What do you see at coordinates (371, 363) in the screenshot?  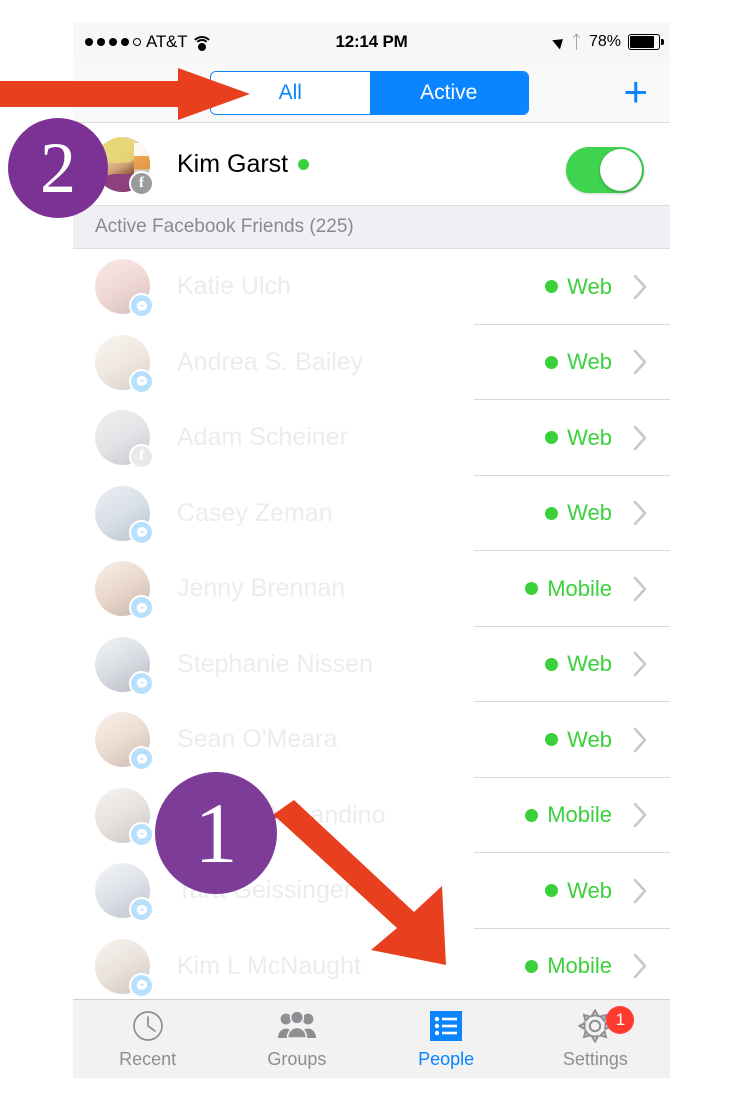 I see `friend-row: Andrea S. Bailey Web` at bounding box center [371, 363].